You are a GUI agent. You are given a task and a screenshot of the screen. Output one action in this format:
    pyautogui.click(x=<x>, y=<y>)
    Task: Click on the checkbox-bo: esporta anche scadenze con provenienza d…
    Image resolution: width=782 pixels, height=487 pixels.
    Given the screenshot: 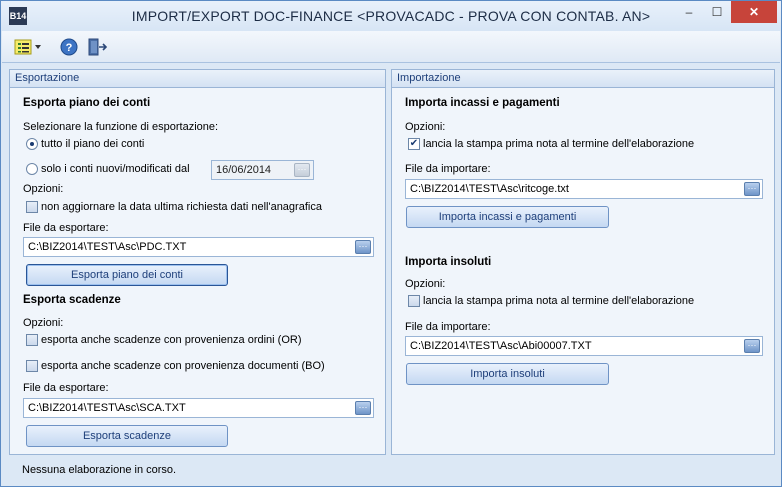 What is the action you would take?
    pyautogui.click(x=175, y=366)
    